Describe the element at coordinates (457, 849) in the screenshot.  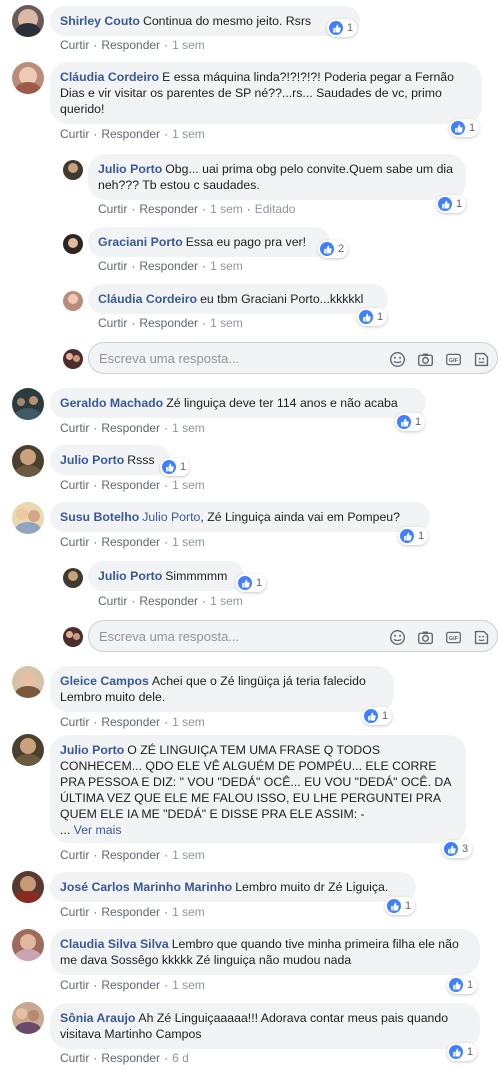
I see `reaction-count: 3` at that location.